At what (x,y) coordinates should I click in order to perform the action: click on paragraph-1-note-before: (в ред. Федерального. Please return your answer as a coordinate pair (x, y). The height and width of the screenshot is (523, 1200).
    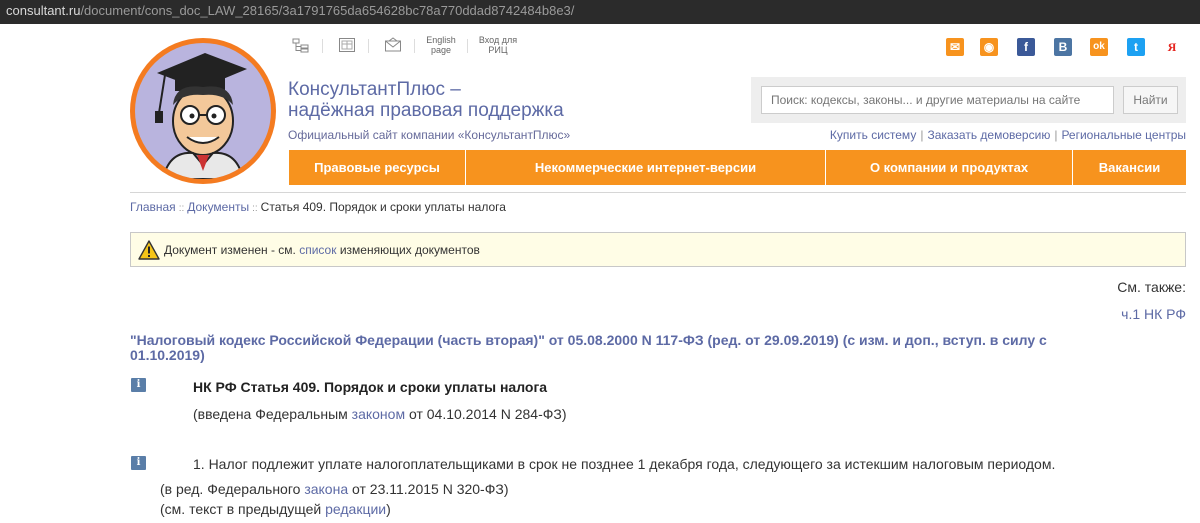
    Looking at the image, I should click on (232, 489).